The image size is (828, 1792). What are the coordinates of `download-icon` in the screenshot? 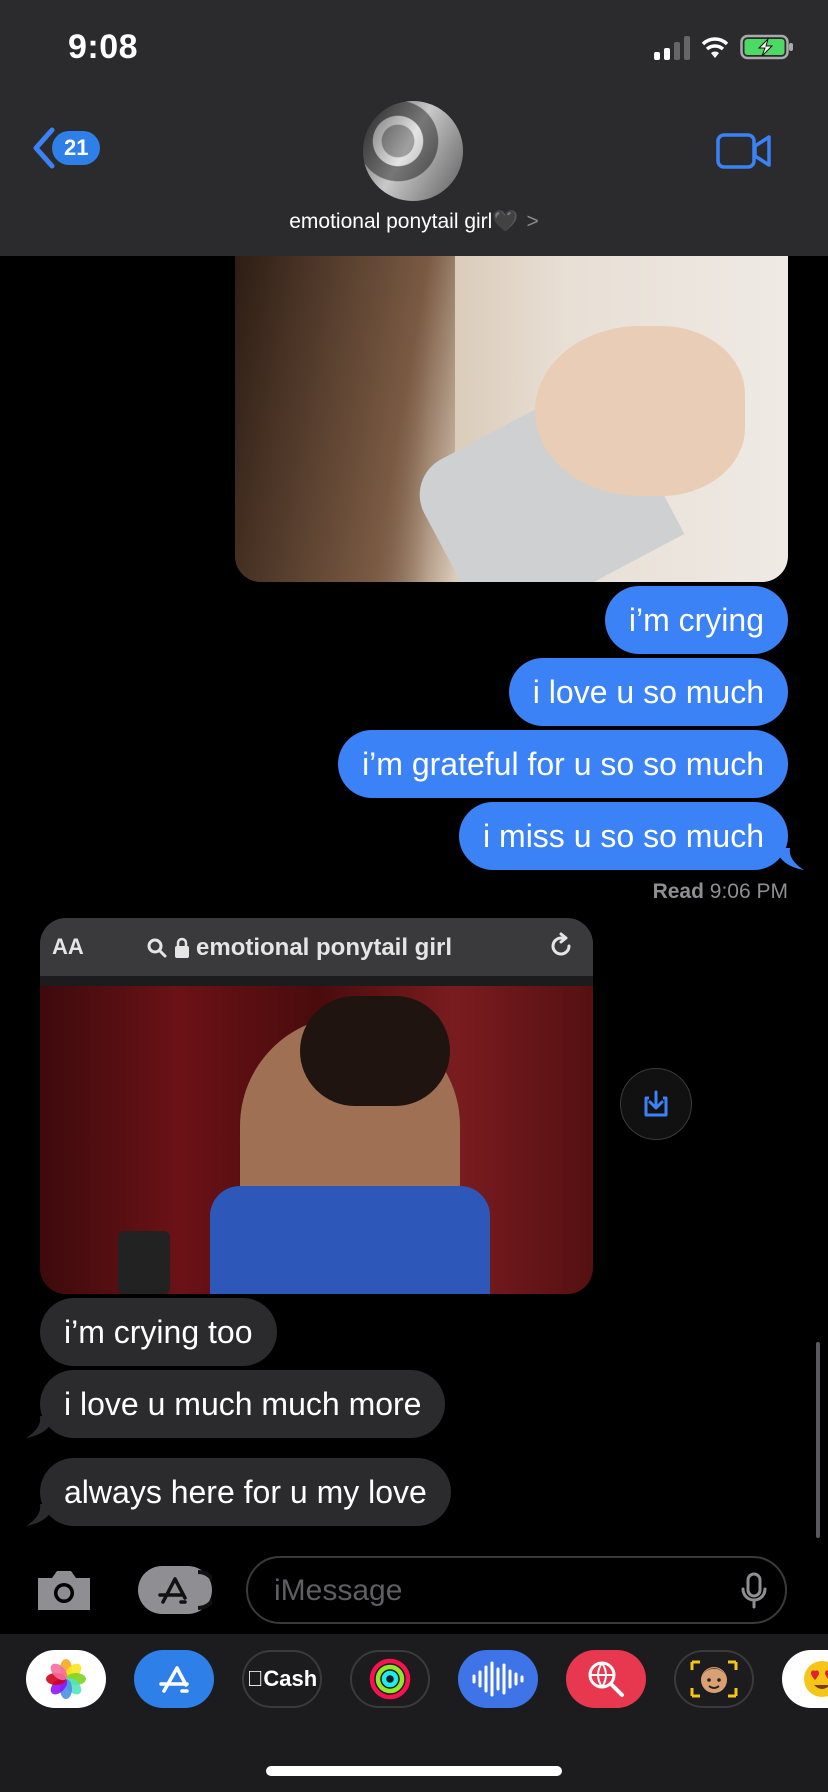 It's located at (656, 1103).